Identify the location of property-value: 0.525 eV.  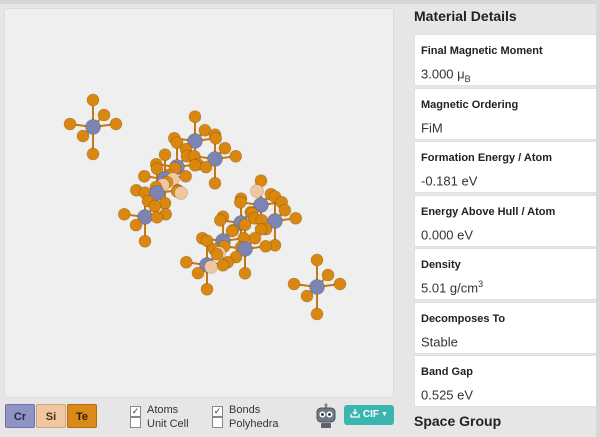
(447, 395).